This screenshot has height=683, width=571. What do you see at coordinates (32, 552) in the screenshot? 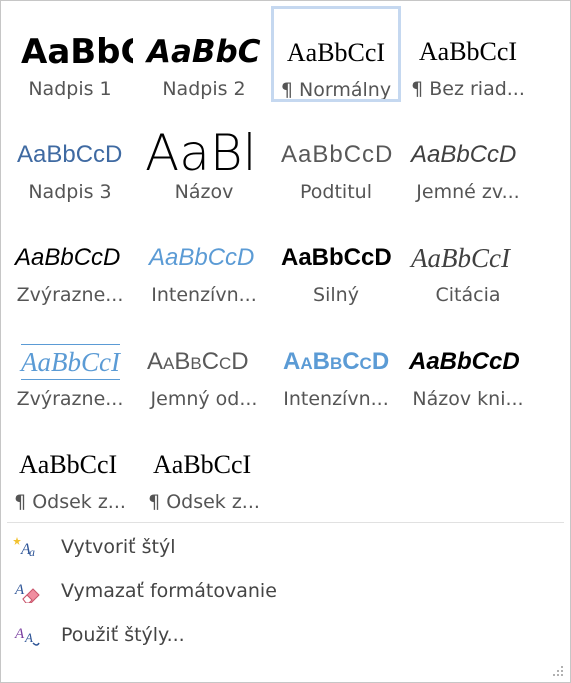
I see `svg-text: a` at bounding box center [32, 552].